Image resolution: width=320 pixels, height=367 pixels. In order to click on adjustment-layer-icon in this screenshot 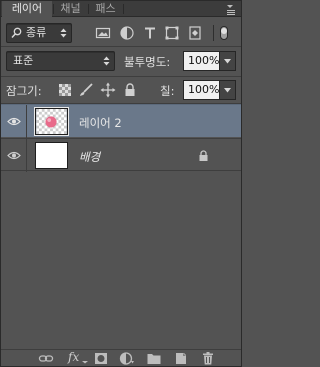, I will do `click(127, 358)`.